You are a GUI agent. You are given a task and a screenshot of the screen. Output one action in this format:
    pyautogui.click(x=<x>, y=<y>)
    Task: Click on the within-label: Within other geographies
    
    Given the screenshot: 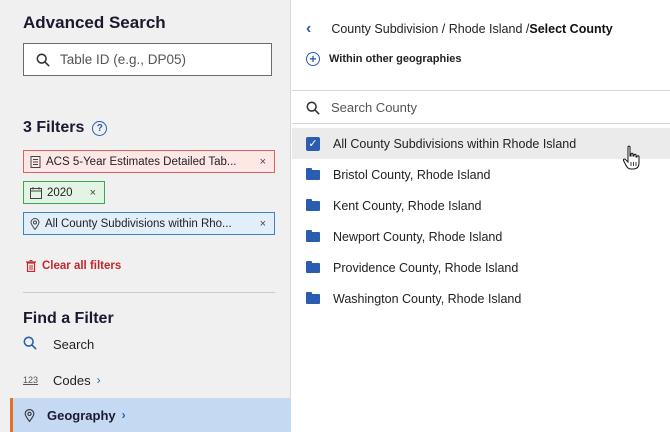 What is the action you would take?
    pyautogui.click(x=395, y=59)
    